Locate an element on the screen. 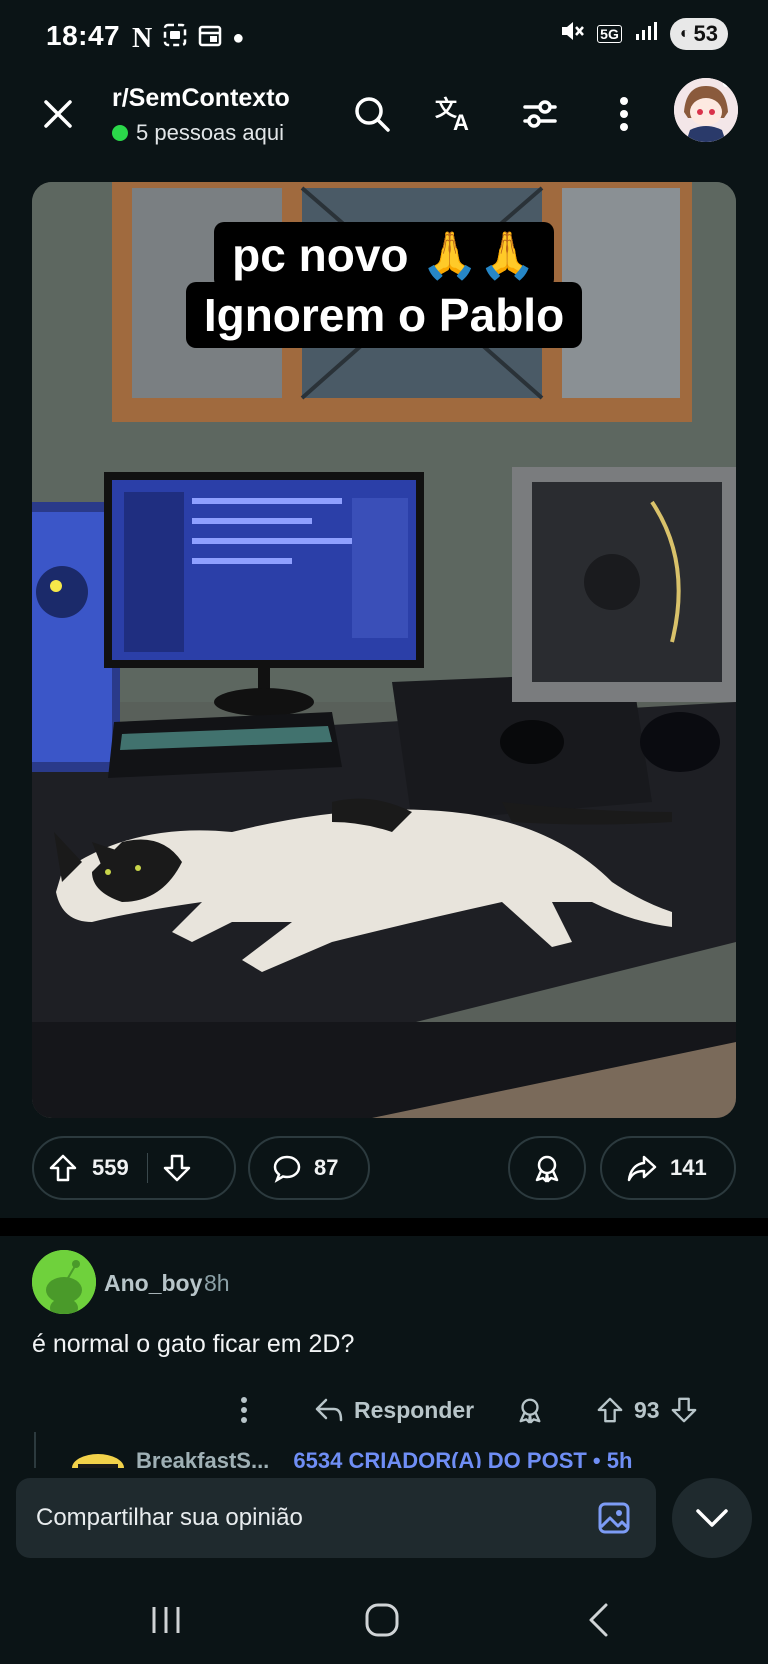 This screenshot has height=1664, width=768. award-button is located at coordinates (547, 1168).